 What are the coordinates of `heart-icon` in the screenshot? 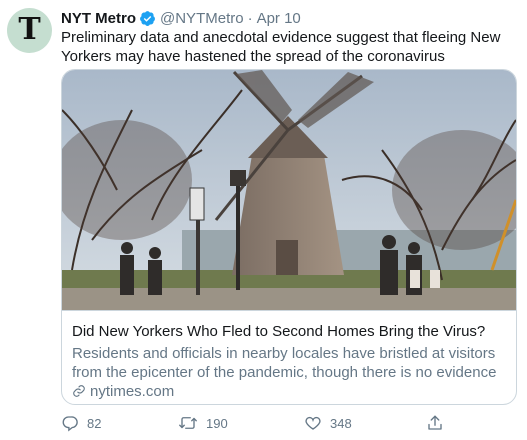 It's located at (313, 423).